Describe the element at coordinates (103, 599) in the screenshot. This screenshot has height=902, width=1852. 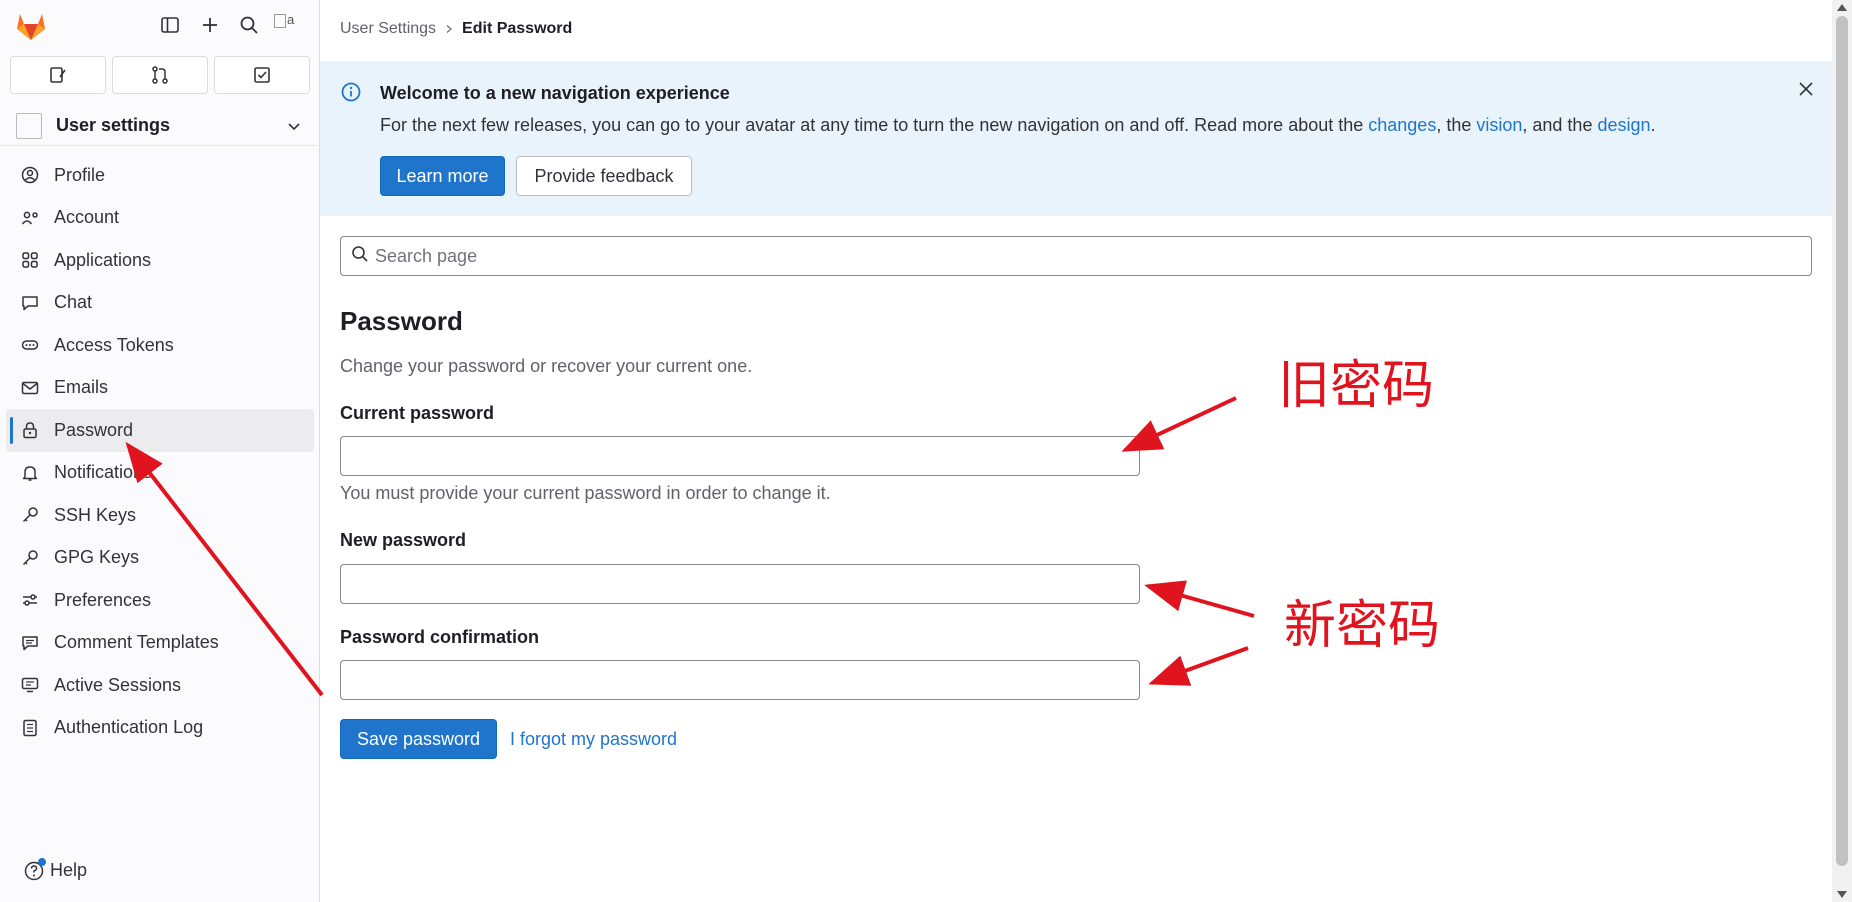
I see `sidebar-item-label: Preferences` at that location.